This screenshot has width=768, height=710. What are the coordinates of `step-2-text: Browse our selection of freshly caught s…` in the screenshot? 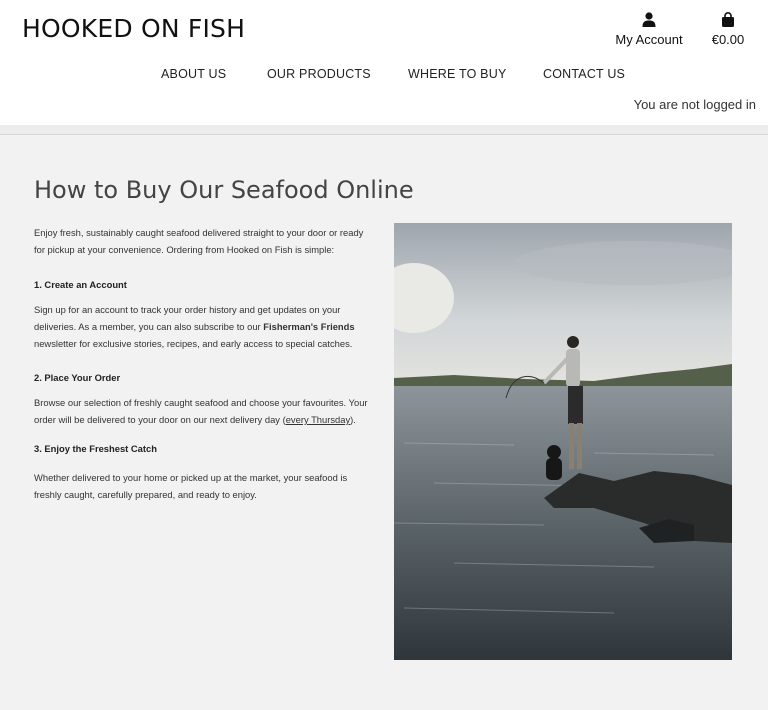 It's located at (204, 411).